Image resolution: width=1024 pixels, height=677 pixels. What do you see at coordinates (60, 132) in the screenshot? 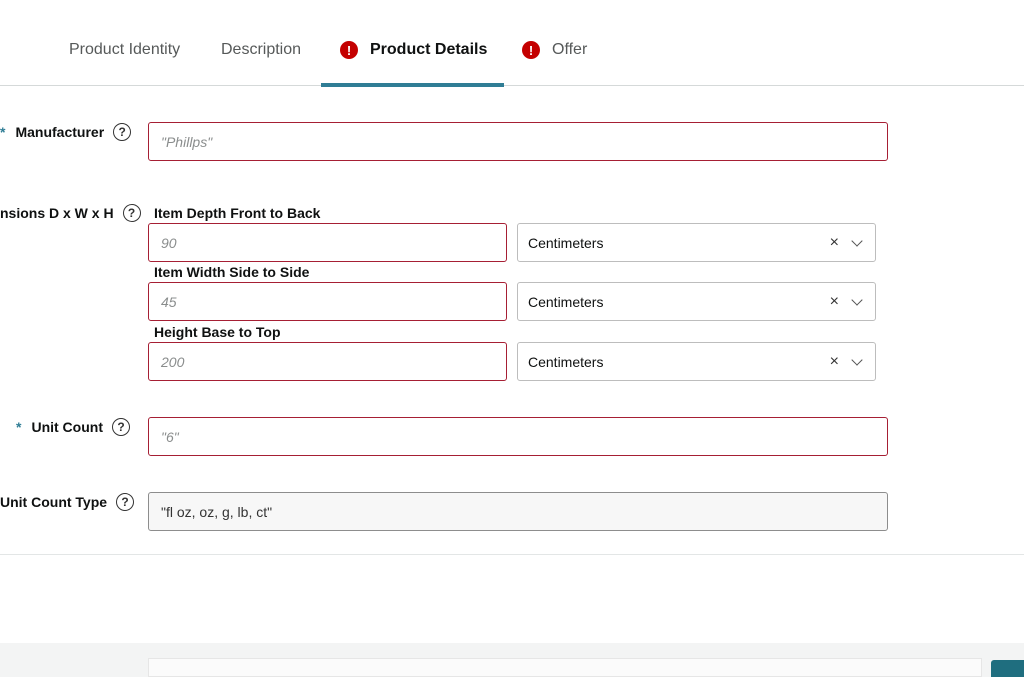
I see `manufacturer-label: Manufacturer` at bounding box center [60, 132].